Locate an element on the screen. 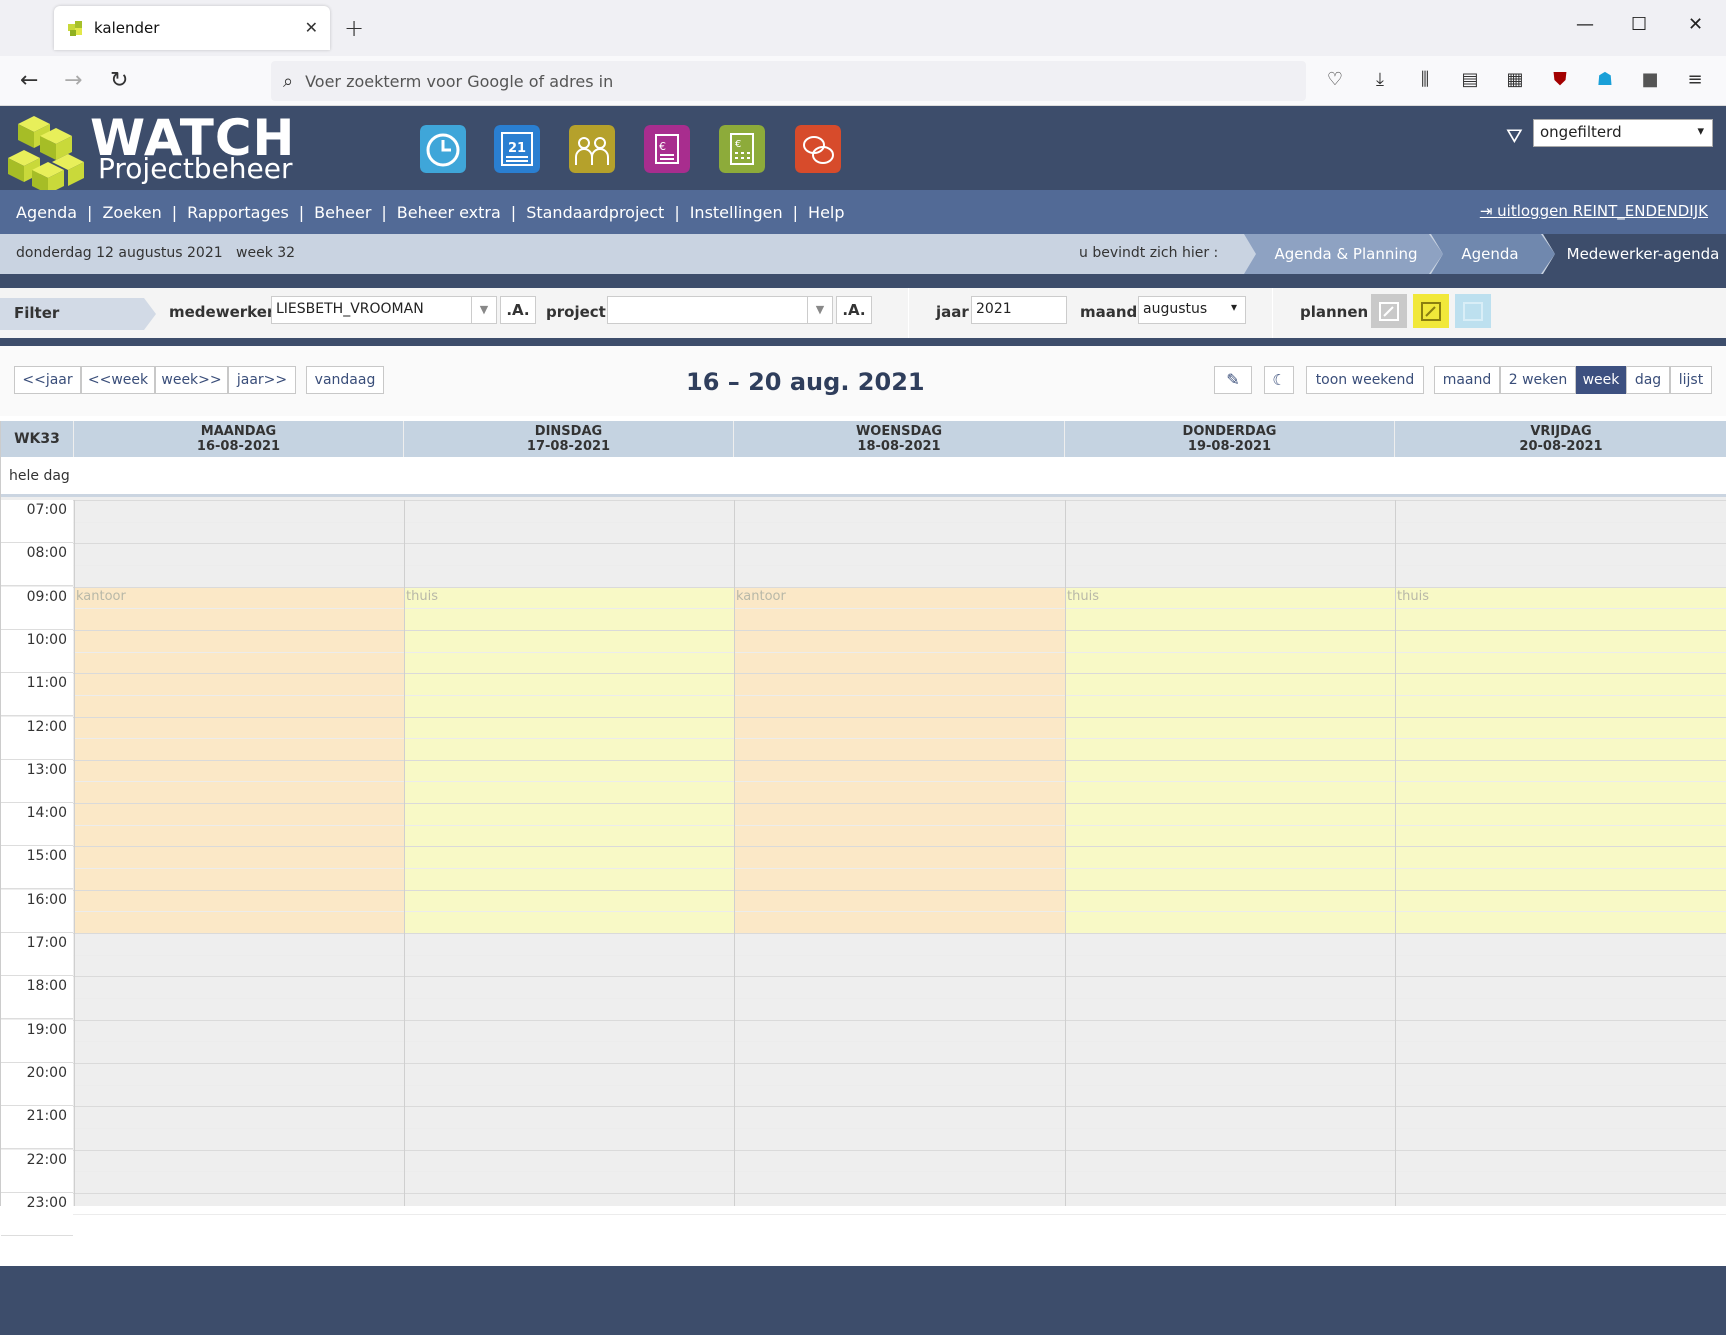  menu-item-rapportages: Rapportages is located at coordinates (238, 212).